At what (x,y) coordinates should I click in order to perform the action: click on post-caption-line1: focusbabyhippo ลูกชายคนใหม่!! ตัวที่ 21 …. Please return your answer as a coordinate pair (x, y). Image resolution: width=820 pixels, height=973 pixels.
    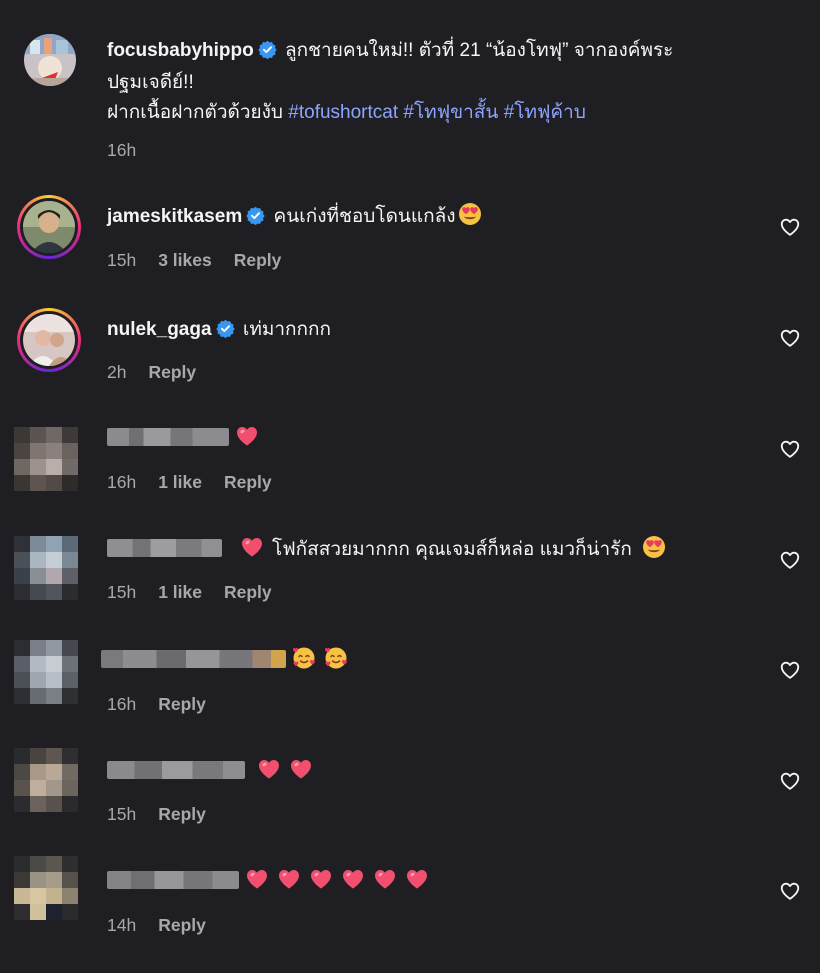
    Looking at the image, I should click on (390, 51).